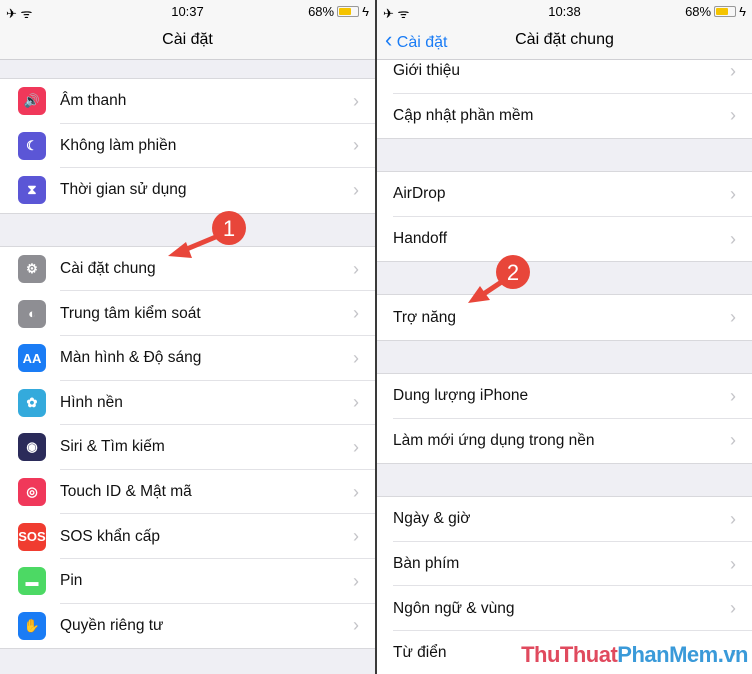  I want to click on annotation-arrow-2: 2, so click(499, 279).